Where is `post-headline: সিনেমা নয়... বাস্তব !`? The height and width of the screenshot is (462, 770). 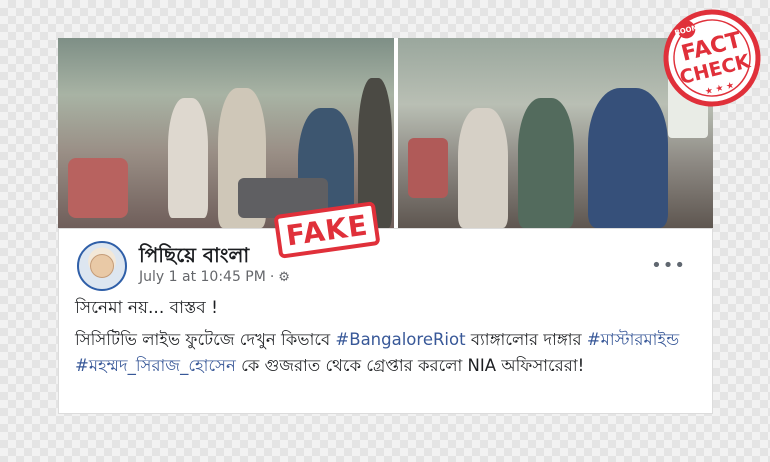 post-headline: সিনেমা নয়... বাস্তব ! is located at coordinates (146, 308).